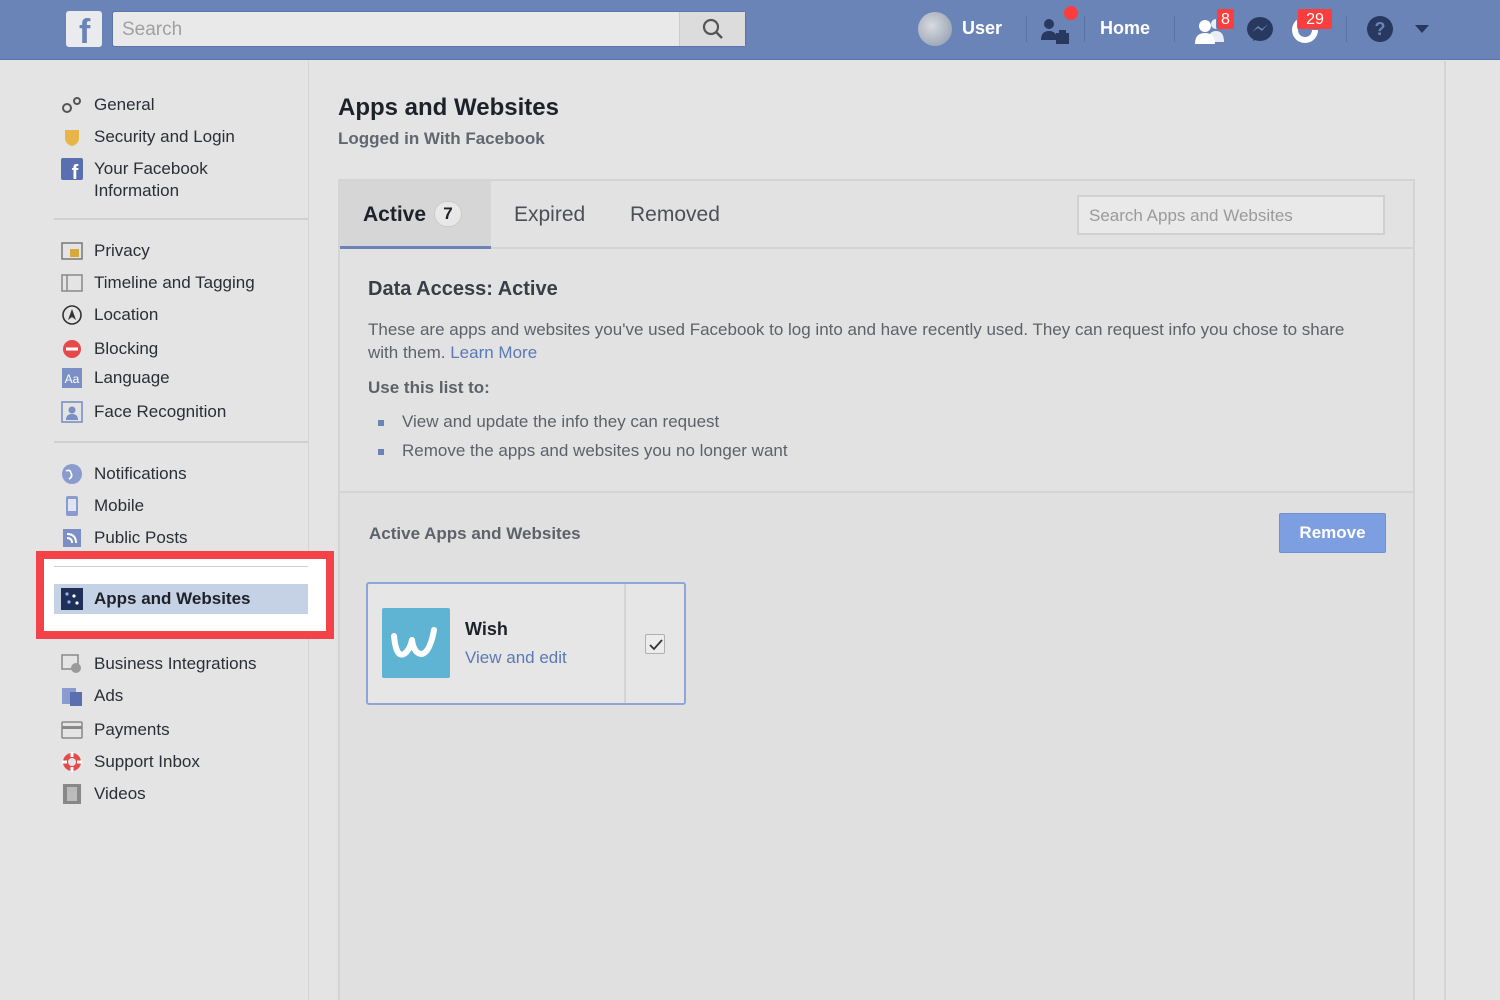  I want to click on sidebar-item-public-posts: Public Posts, so click(184, 538).